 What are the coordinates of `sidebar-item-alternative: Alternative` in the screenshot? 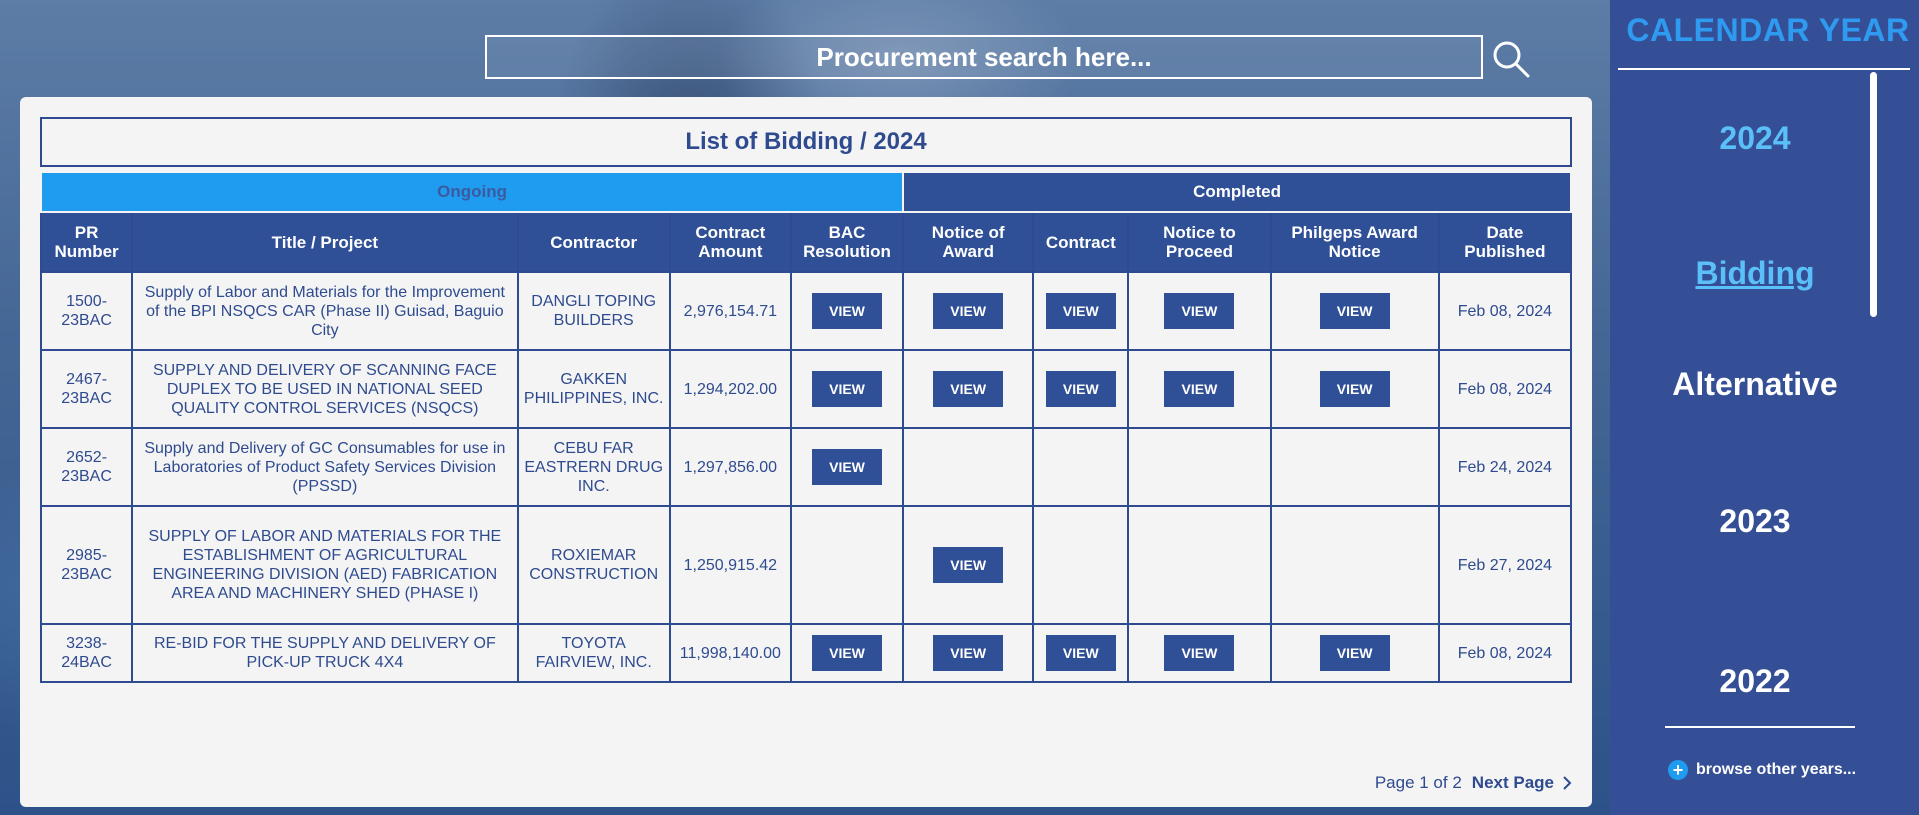 It's located at (1755, 384).